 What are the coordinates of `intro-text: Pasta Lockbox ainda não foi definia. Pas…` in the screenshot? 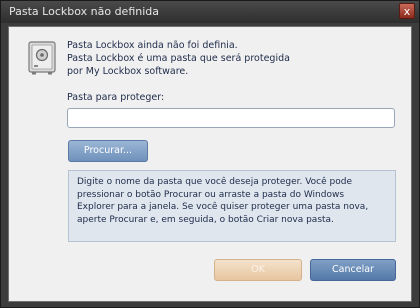 It's located at (217, 58).